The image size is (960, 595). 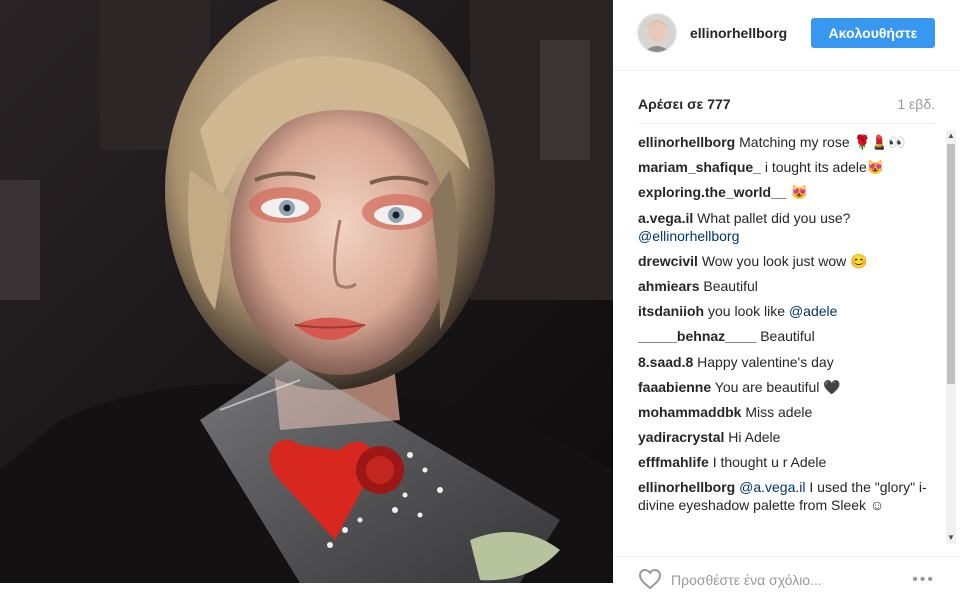 What do you see at coordinates (665, 362) in the screenshot?
I see `comment-username: 8.saad.8` at bounding box center [665, 362].